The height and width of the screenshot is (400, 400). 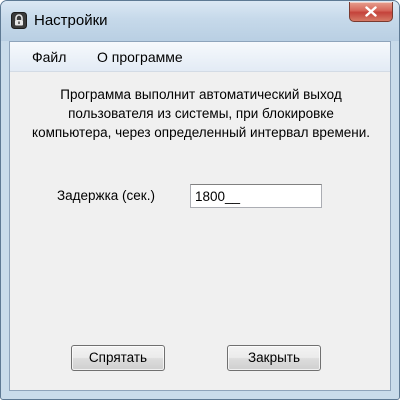 What do you see at coordinates (118, 358) in the screenshot?
I see `hide-button: Спрятать` at bounding box center [118, 358].